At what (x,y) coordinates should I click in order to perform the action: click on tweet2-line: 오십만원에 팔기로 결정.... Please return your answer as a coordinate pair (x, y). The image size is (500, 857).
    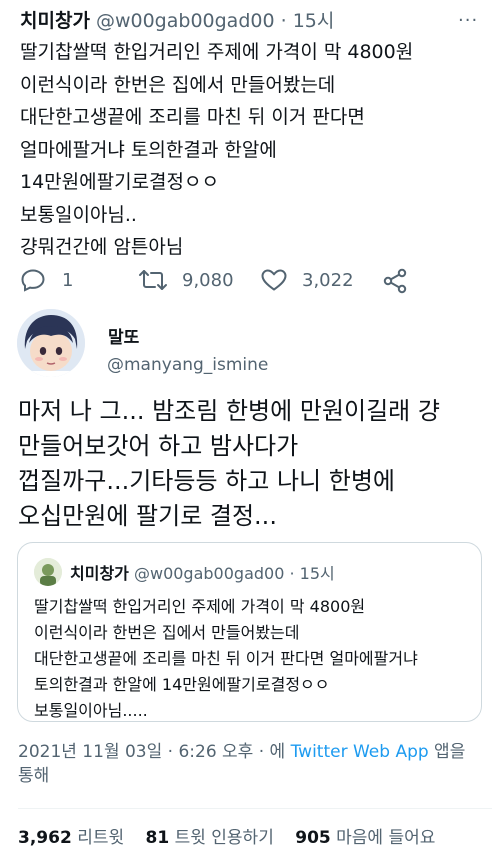
    Looking at the image, I should click on (147, 516).